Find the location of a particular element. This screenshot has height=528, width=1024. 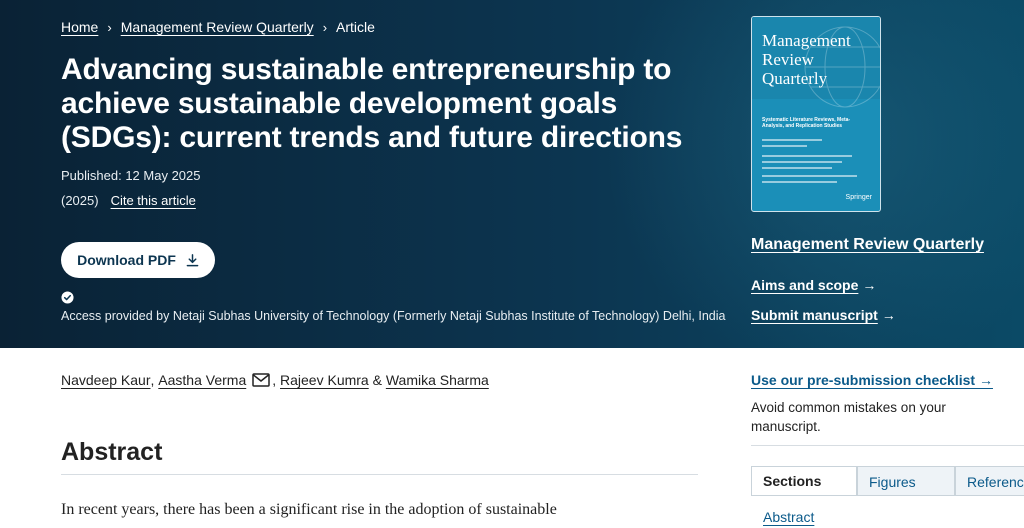

submit-manuscript-link: Submit manuscript → is located at coordinates (823, 315).